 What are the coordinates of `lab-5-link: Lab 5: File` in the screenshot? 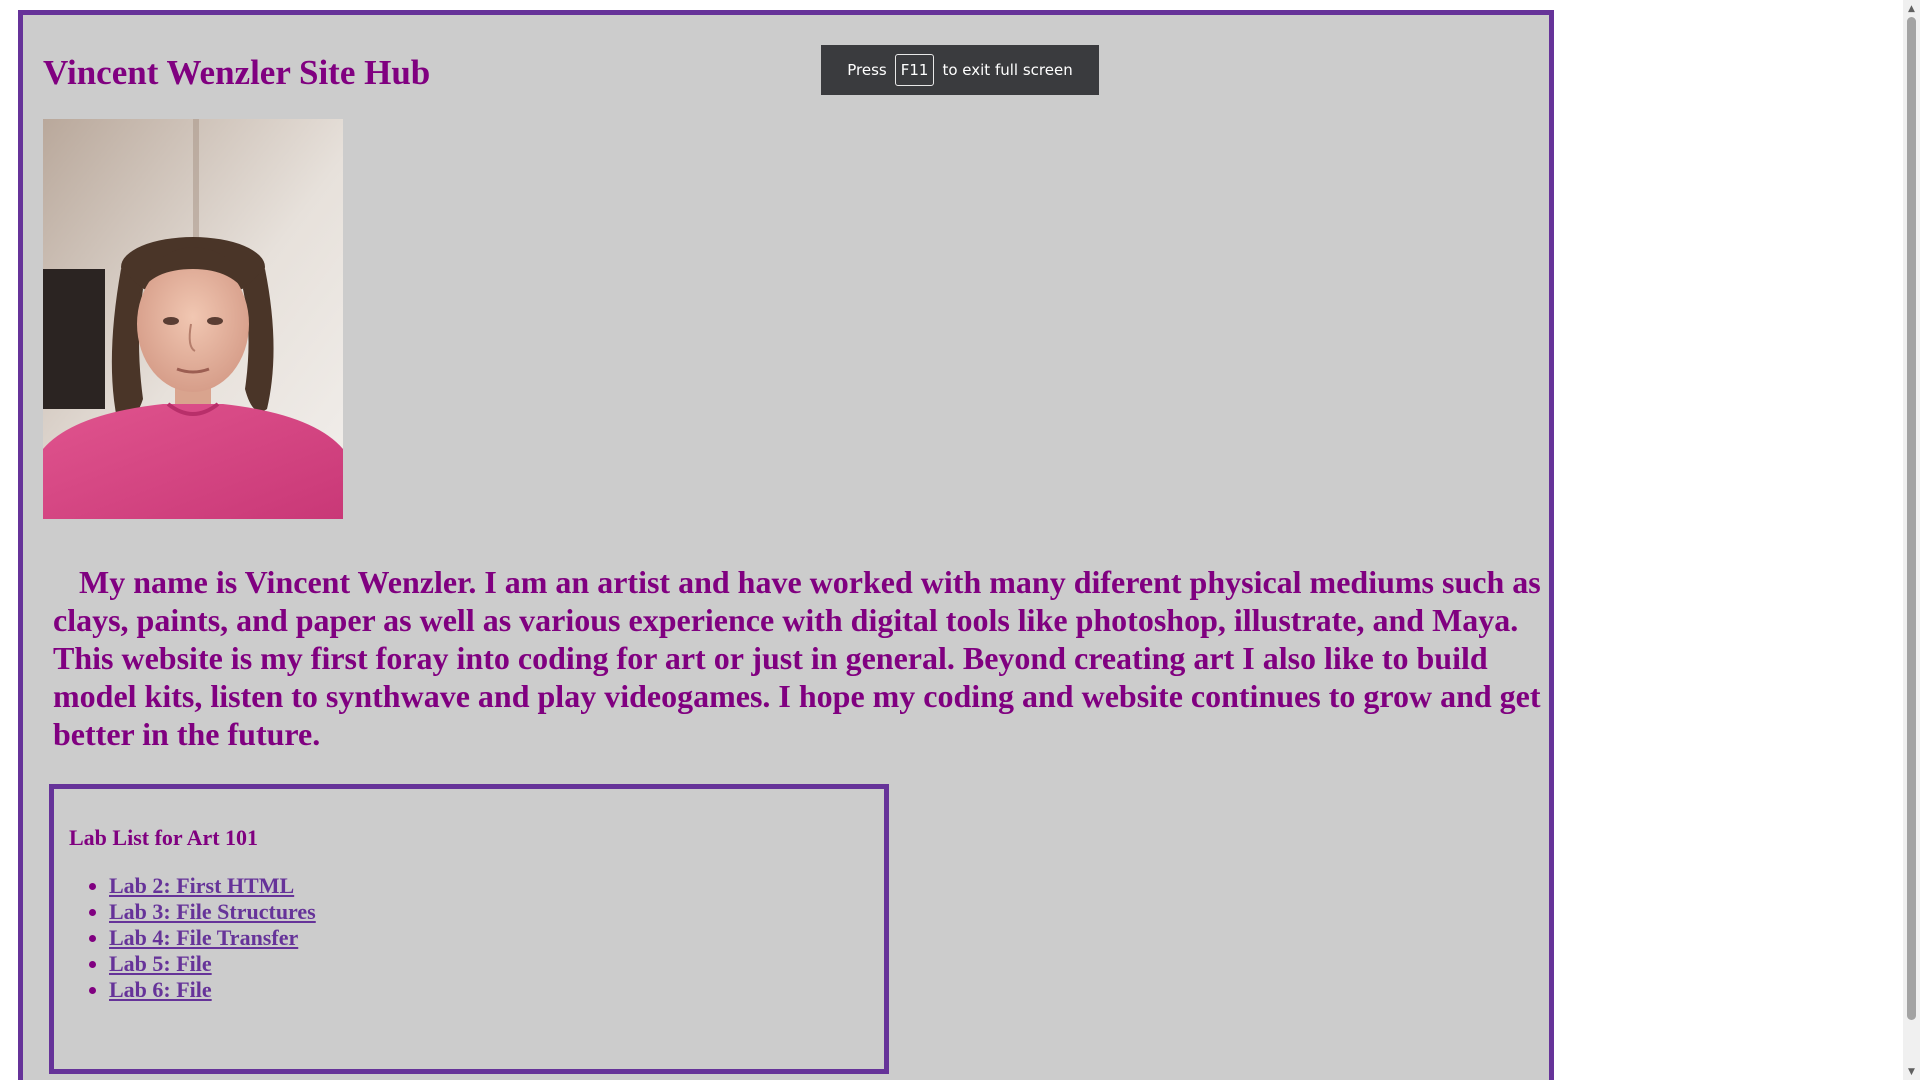 It's located at (160, 963).